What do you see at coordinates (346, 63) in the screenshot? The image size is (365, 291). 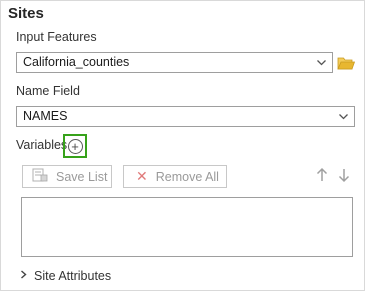 I see `folder-open-icon` at bounding box center [346, 63].